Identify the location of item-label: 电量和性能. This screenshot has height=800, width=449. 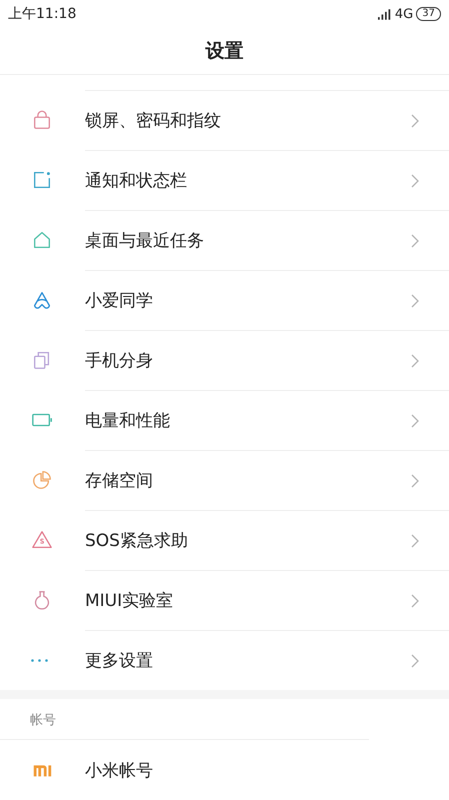
(127, 421).